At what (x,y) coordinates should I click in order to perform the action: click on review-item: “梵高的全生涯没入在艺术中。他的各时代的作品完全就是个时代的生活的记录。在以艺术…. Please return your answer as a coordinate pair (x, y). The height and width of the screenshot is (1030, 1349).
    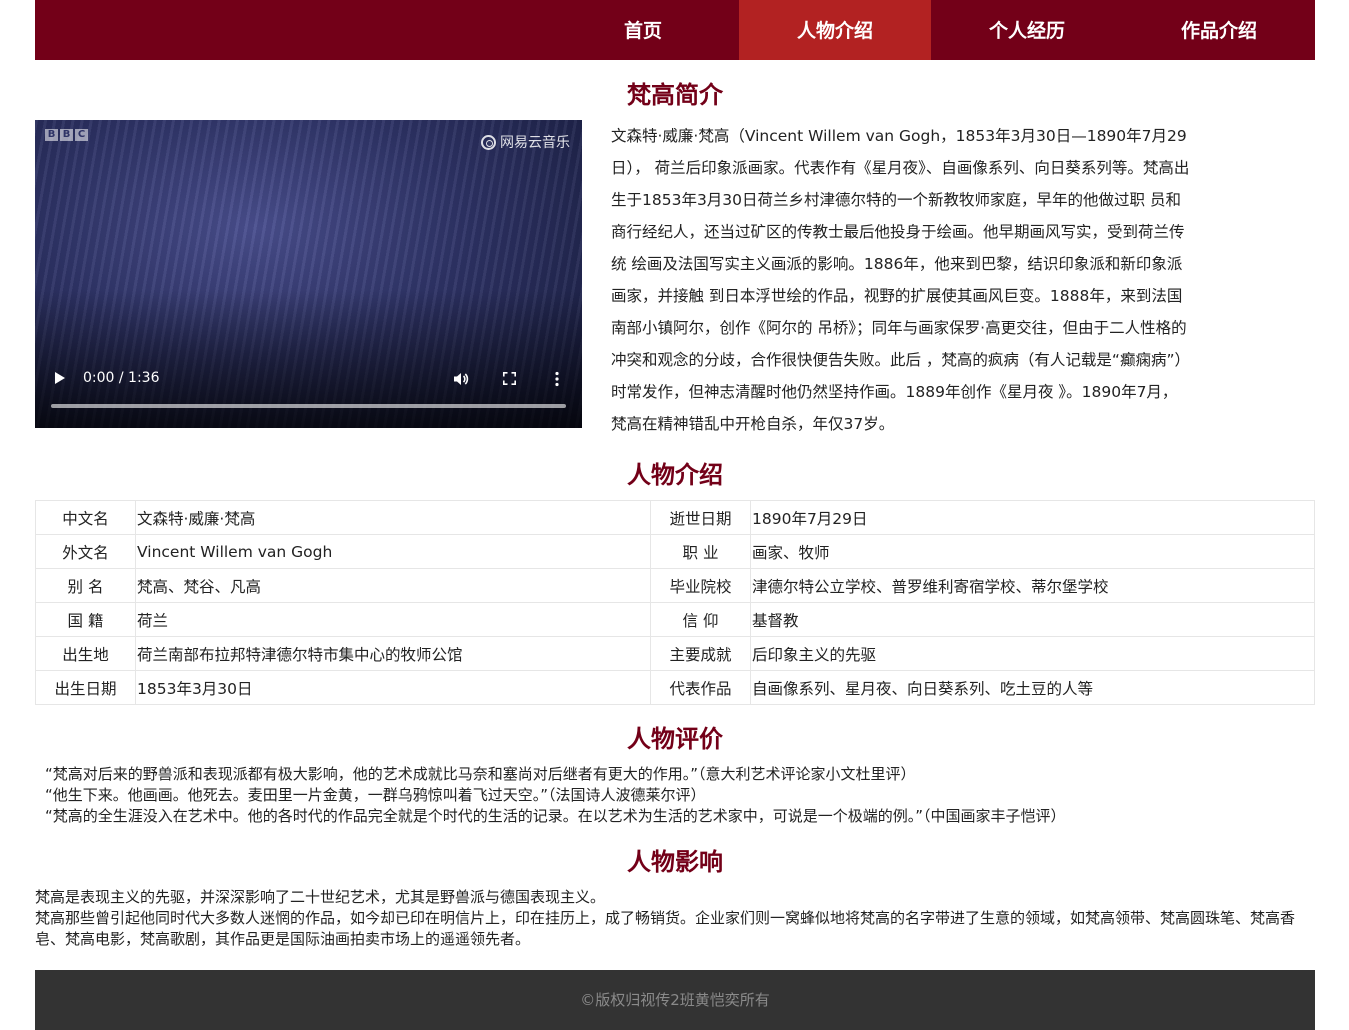
    Looking at the image, I should click on (555, 816).